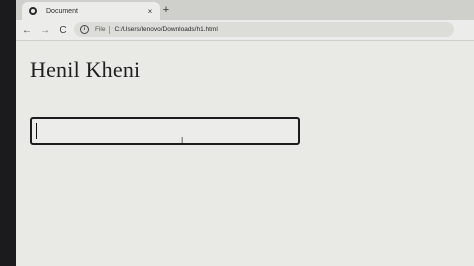 Image resolution: width=474 pixels, height=266 pixels. I want to click on reload-button: C, so click(63, 30).